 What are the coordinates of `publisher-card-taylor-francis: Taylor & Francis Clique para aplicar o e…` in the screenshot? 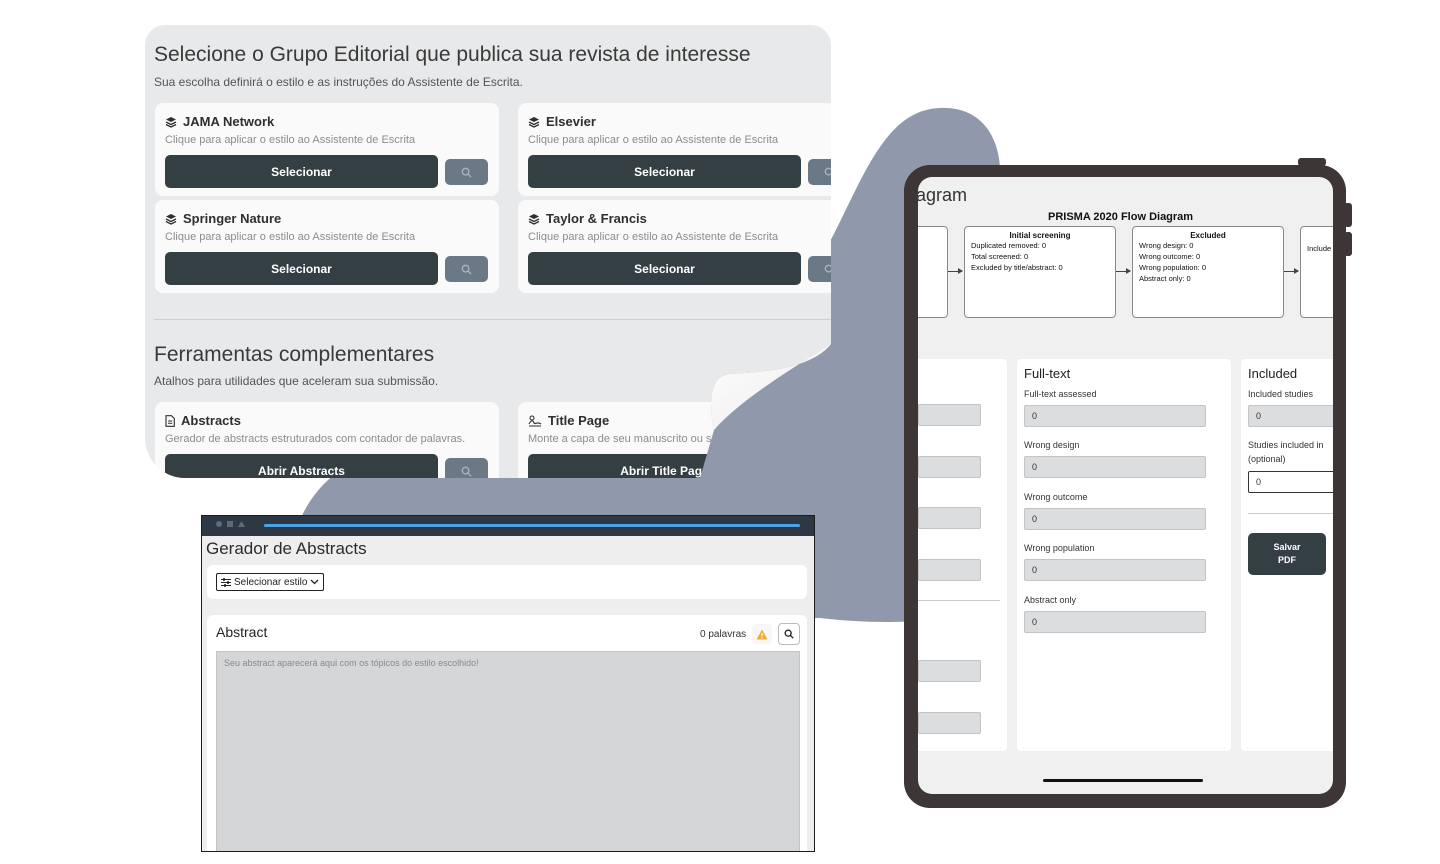 It's located at (674, 246).